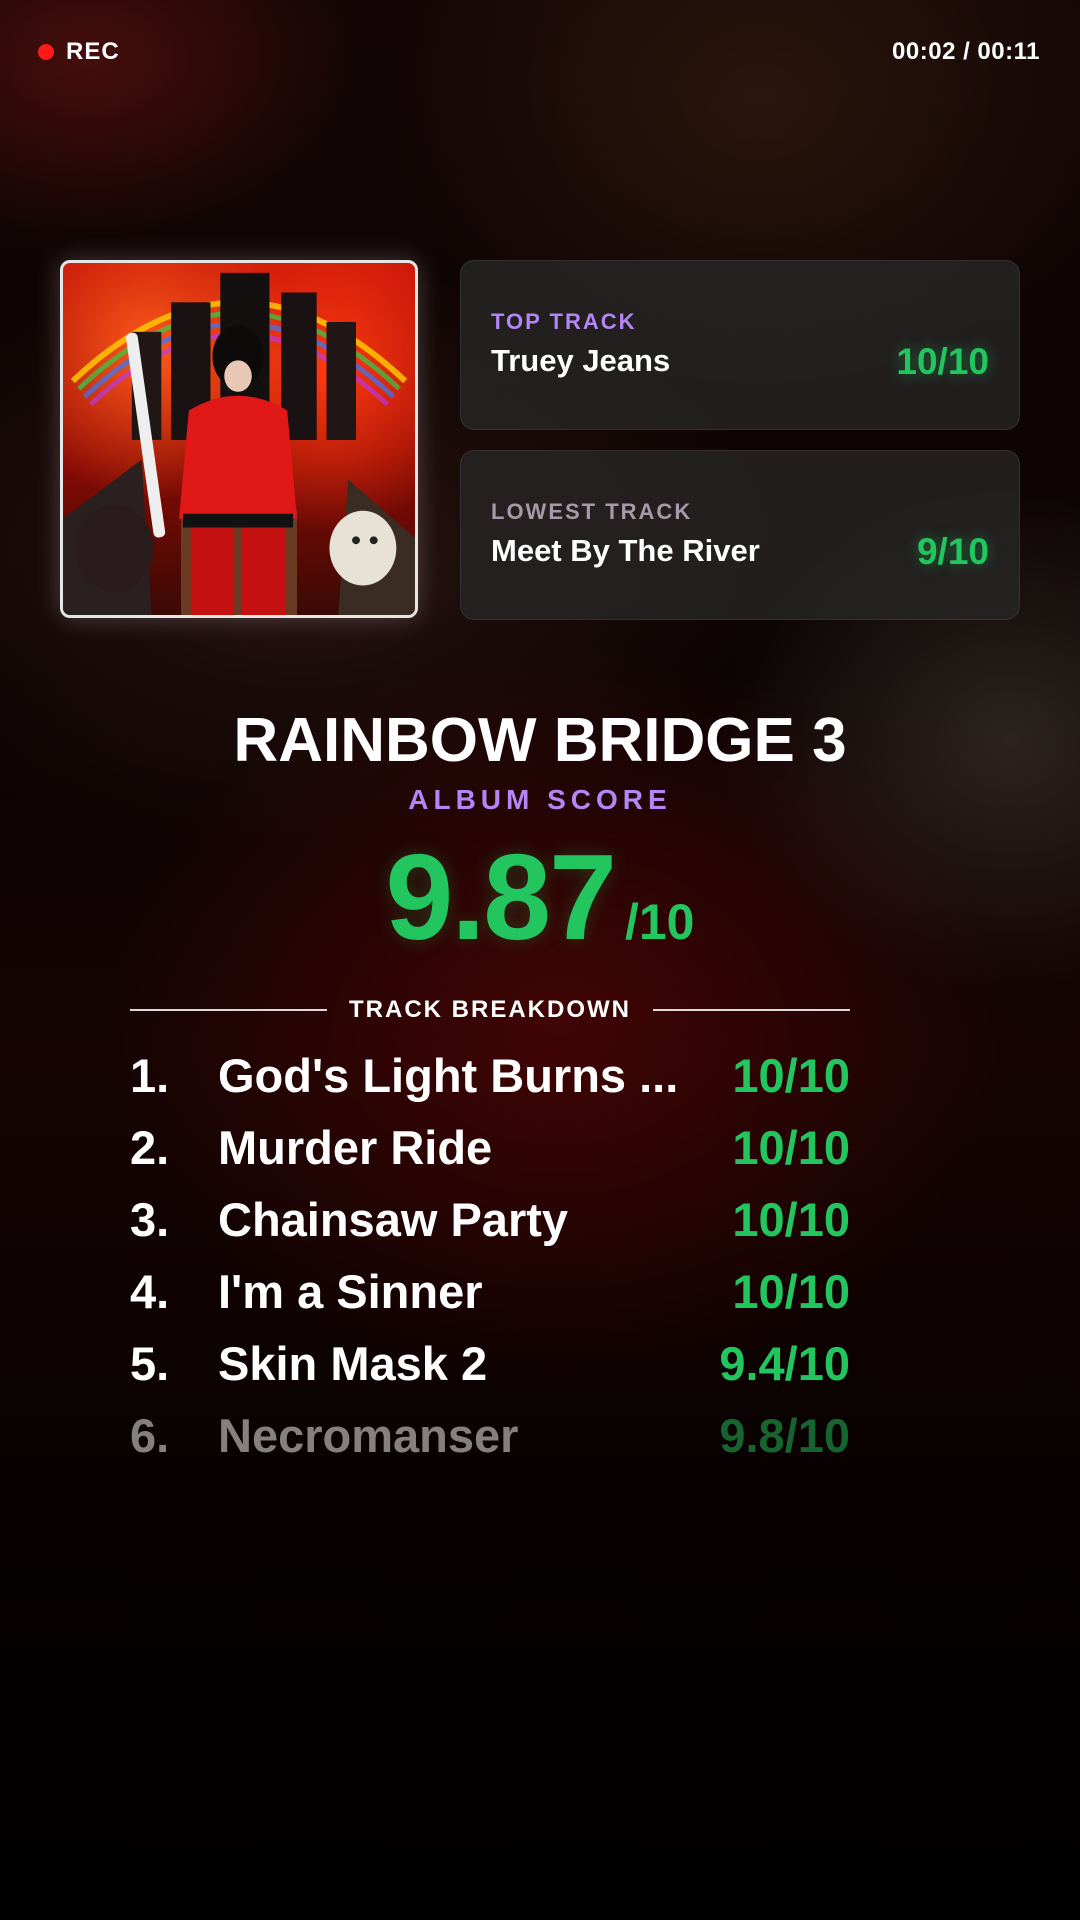  I want to click on track-row: 6. Necromanser 9.8/10, so click(490, 1436).